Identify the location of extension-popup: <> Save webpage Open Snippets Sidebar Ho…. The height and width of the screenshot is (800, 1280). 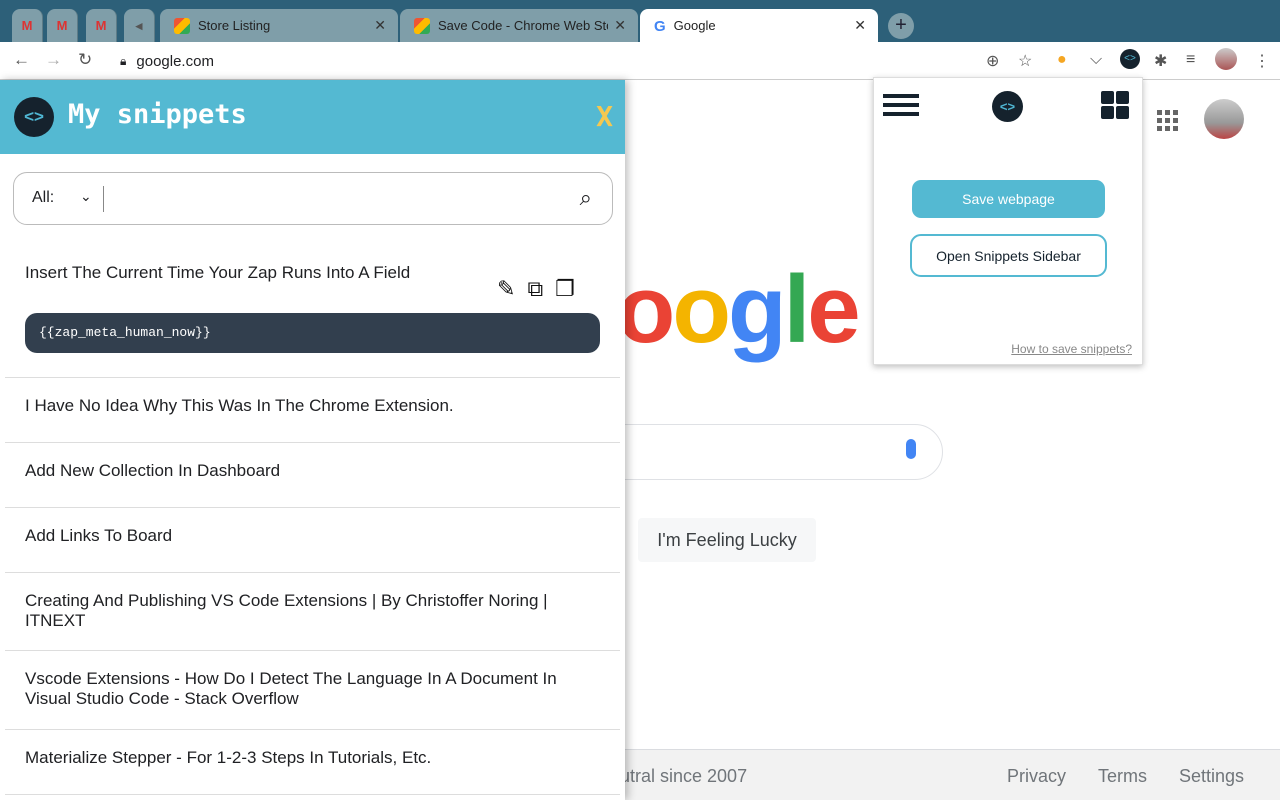
(1008, 221).